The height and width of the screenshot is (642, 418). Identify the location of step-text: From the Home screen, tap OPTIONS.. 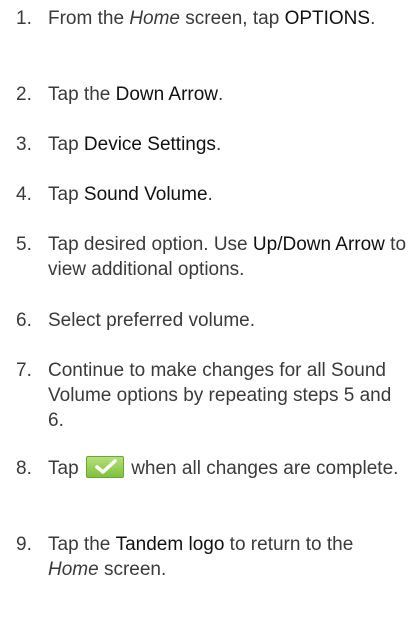
(228, 18).